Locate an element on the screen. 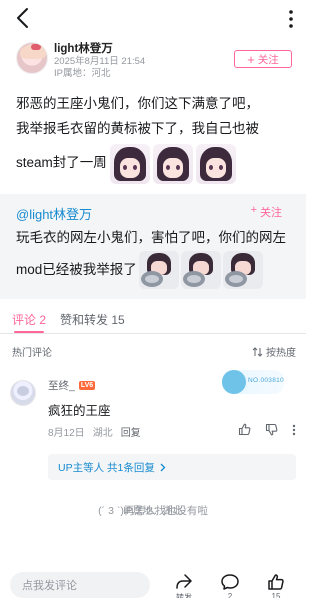  like-count: 15 is located at coordinates (276, 595).